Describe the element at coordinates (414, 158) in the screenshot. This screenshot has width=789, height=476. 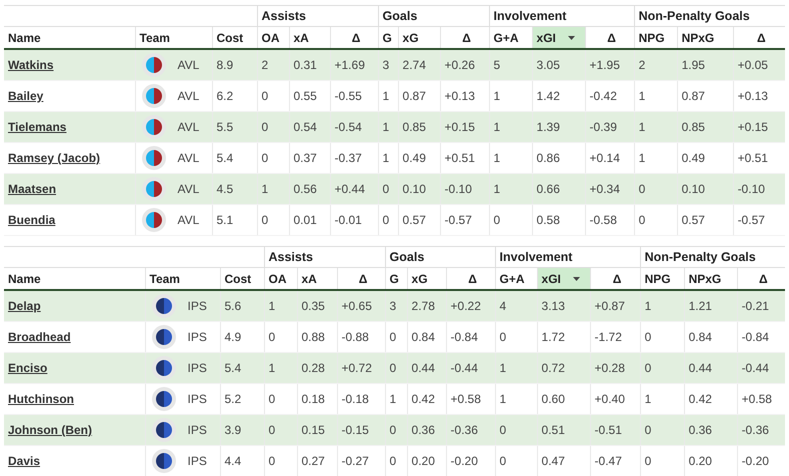
I see `table-cell: 0.49` at that location.